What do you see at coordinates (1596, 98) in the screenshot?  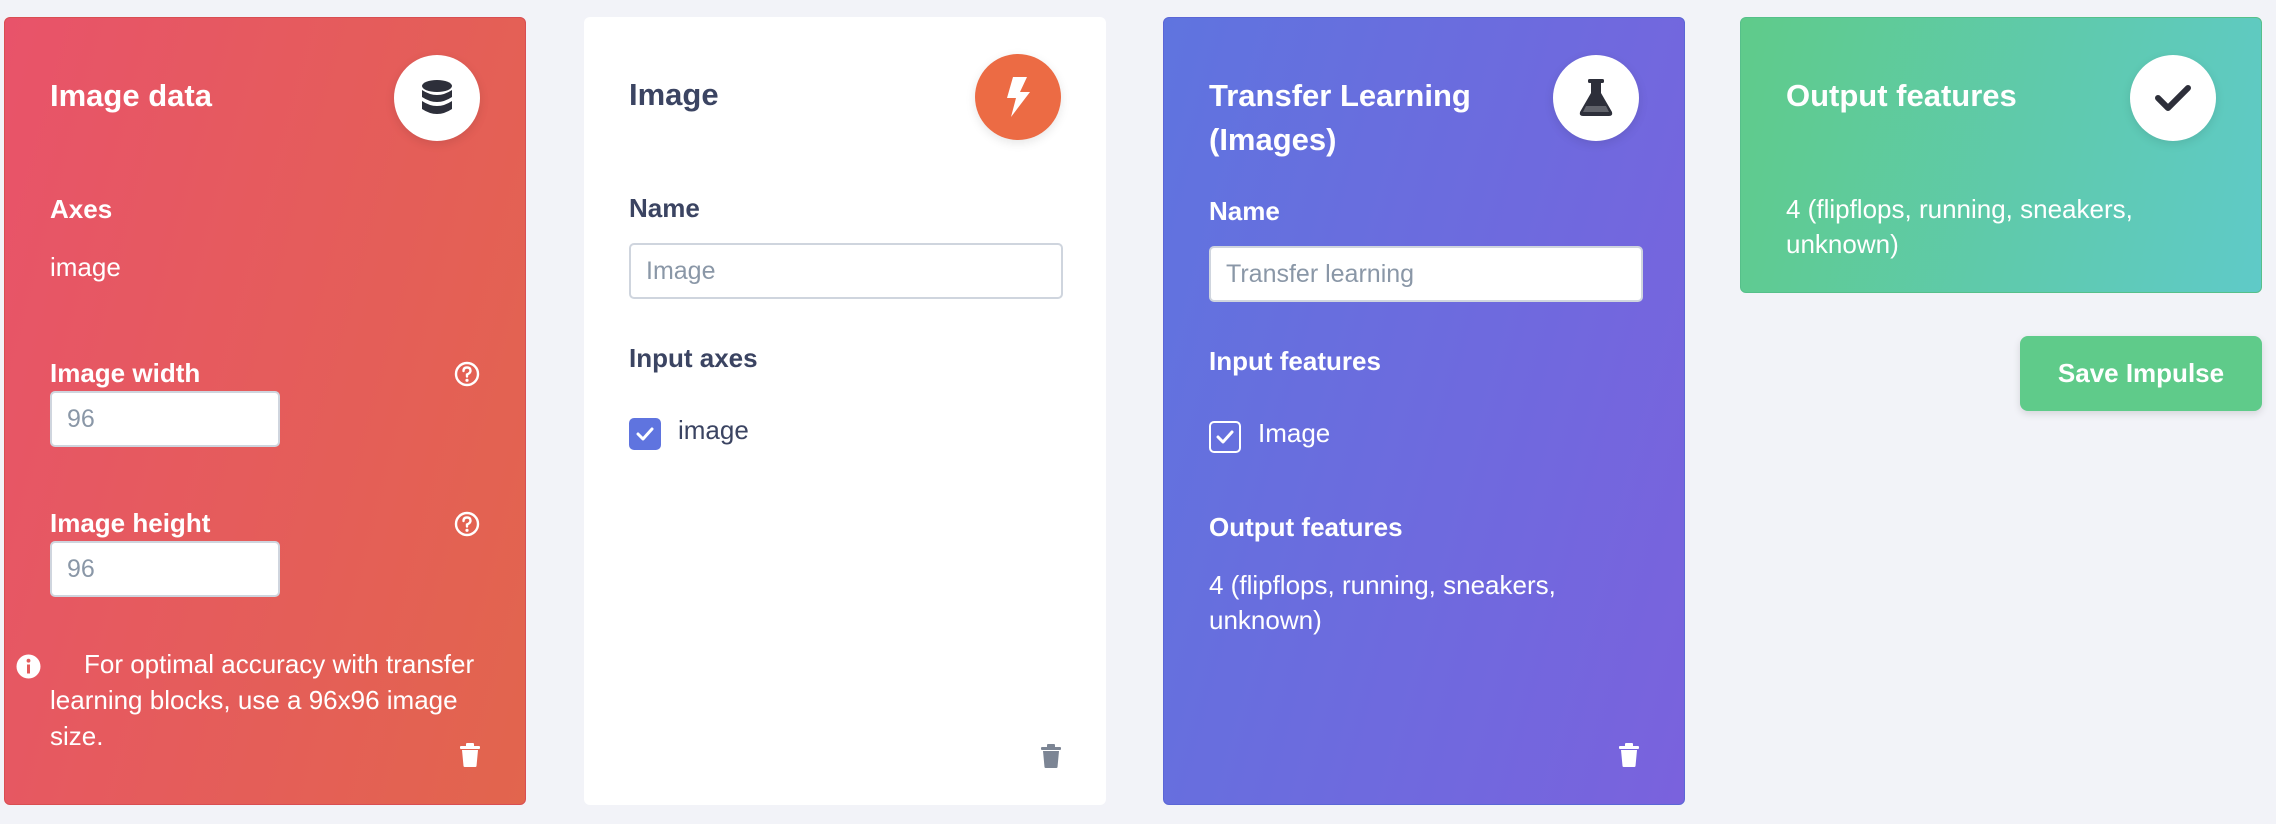 I see `flask-icon` at bounding box center [1596, 98].